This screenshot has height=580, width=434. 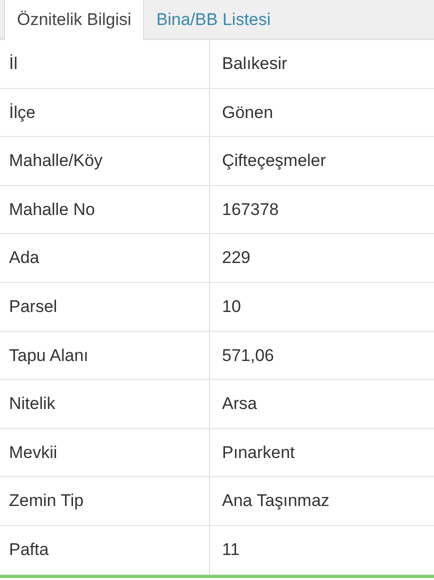 What do you see at coordinates (105, 404) in the screenshot?
I see `field-label: Nitelik` at bounding box center [105, 404].